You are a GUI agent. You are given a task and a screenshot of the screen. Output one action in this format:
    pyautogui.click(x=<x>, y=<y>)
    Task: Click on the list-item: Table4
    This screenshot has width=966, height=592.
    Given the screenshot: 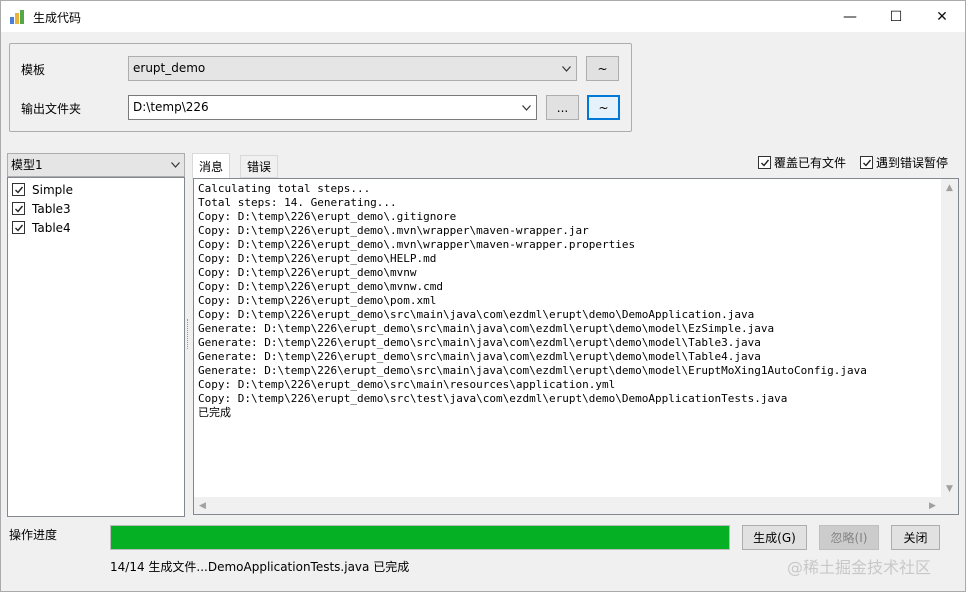 What is the action you would take?
    pyautogui.click(x=41, y=227)
    